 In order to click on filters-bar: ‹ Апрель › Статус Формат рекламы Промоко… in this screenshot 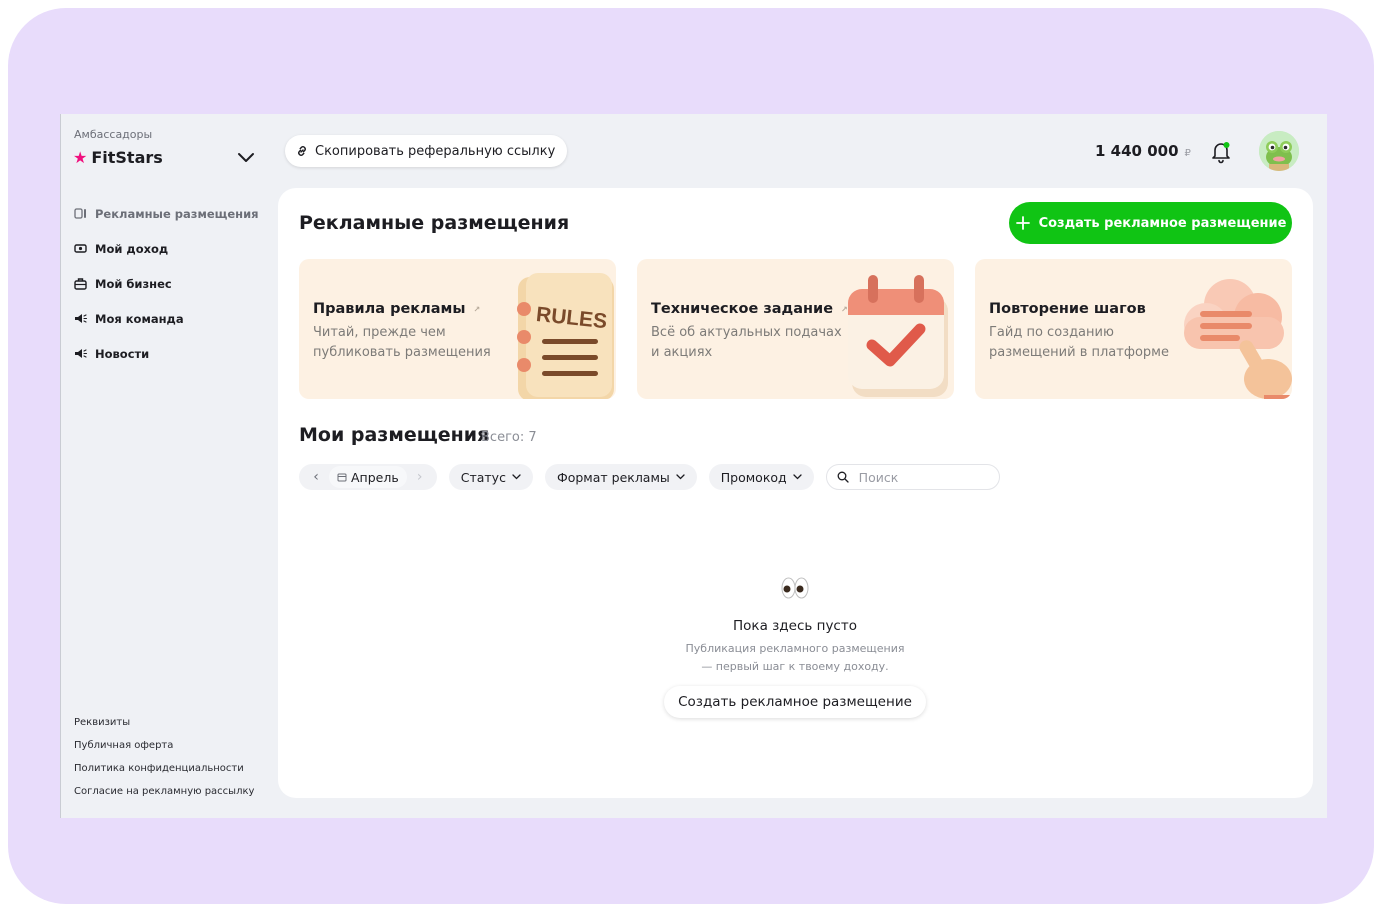, I will do `click(649, 477)`.